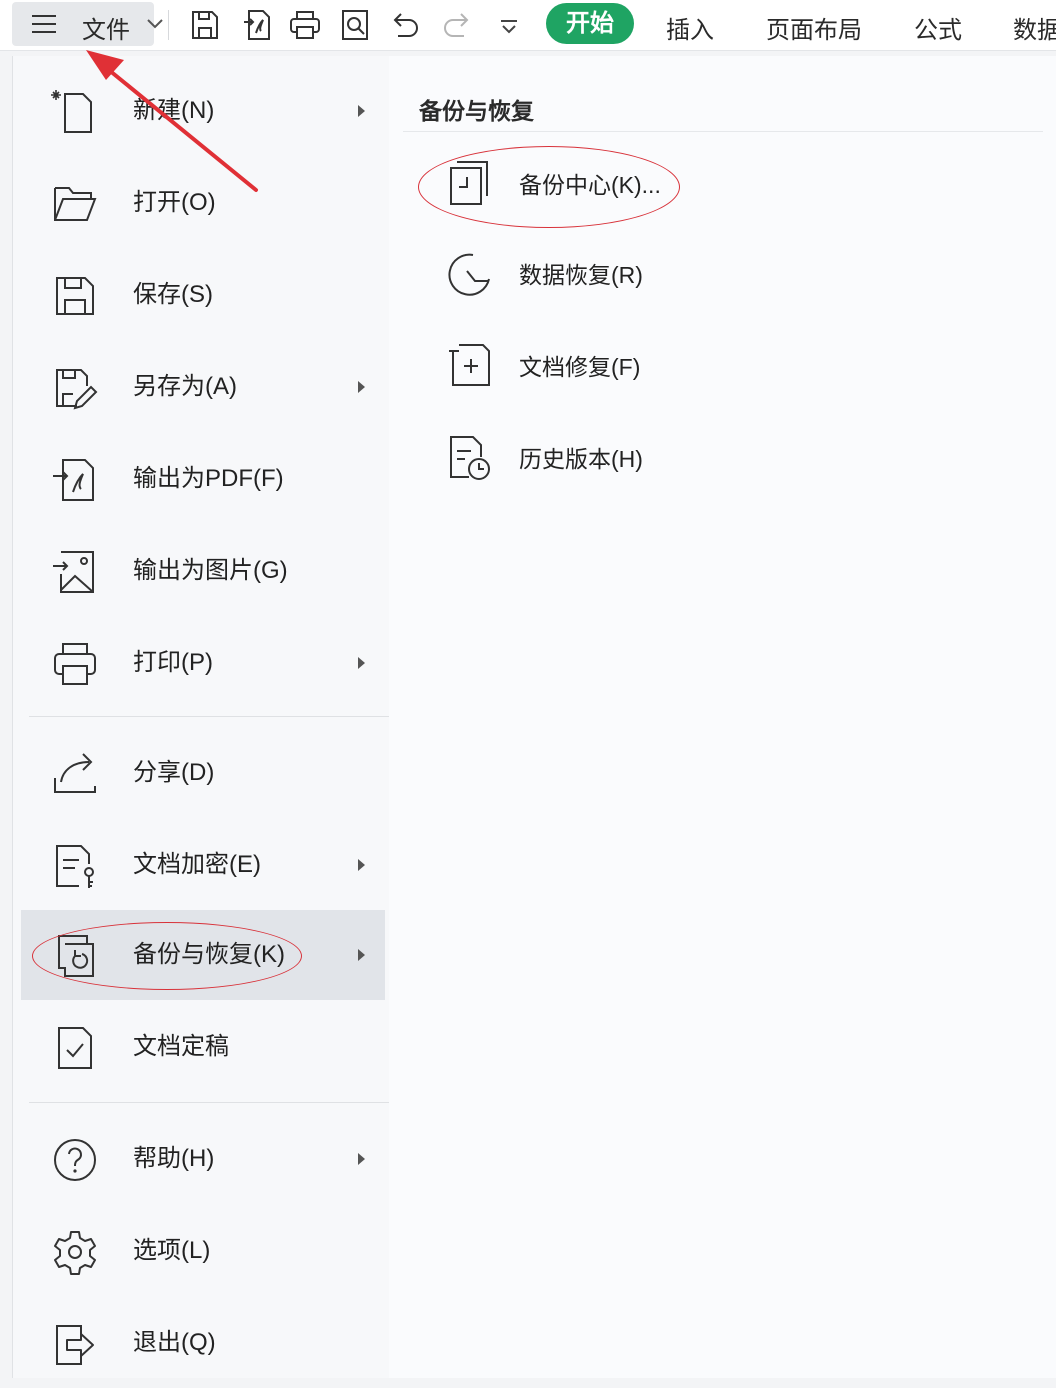 Image resolution: width=1056 pixels, height=1388 pixels. I want to click on menu-item-label: 选项(L), so click(172, 1250).